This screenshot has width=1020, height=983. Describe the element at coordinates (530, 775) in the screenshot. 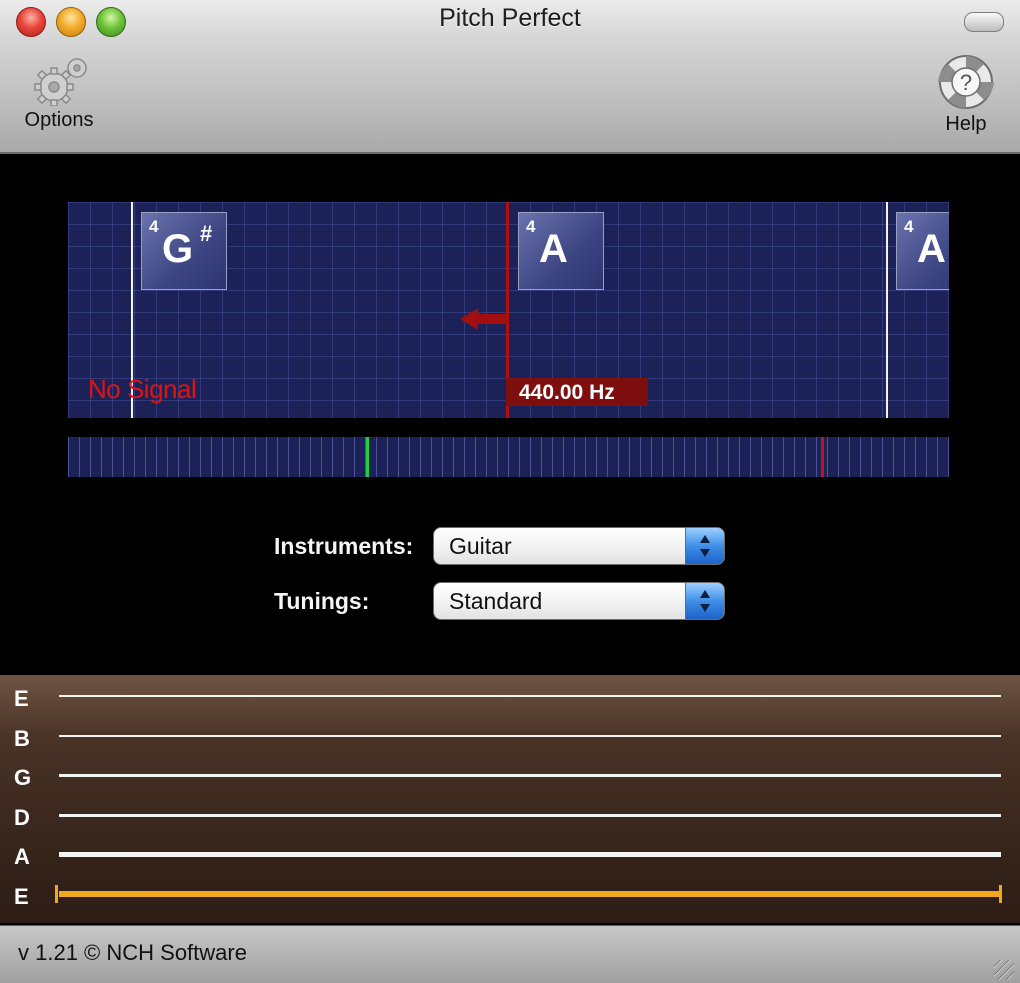

I see `string-g` at that location.